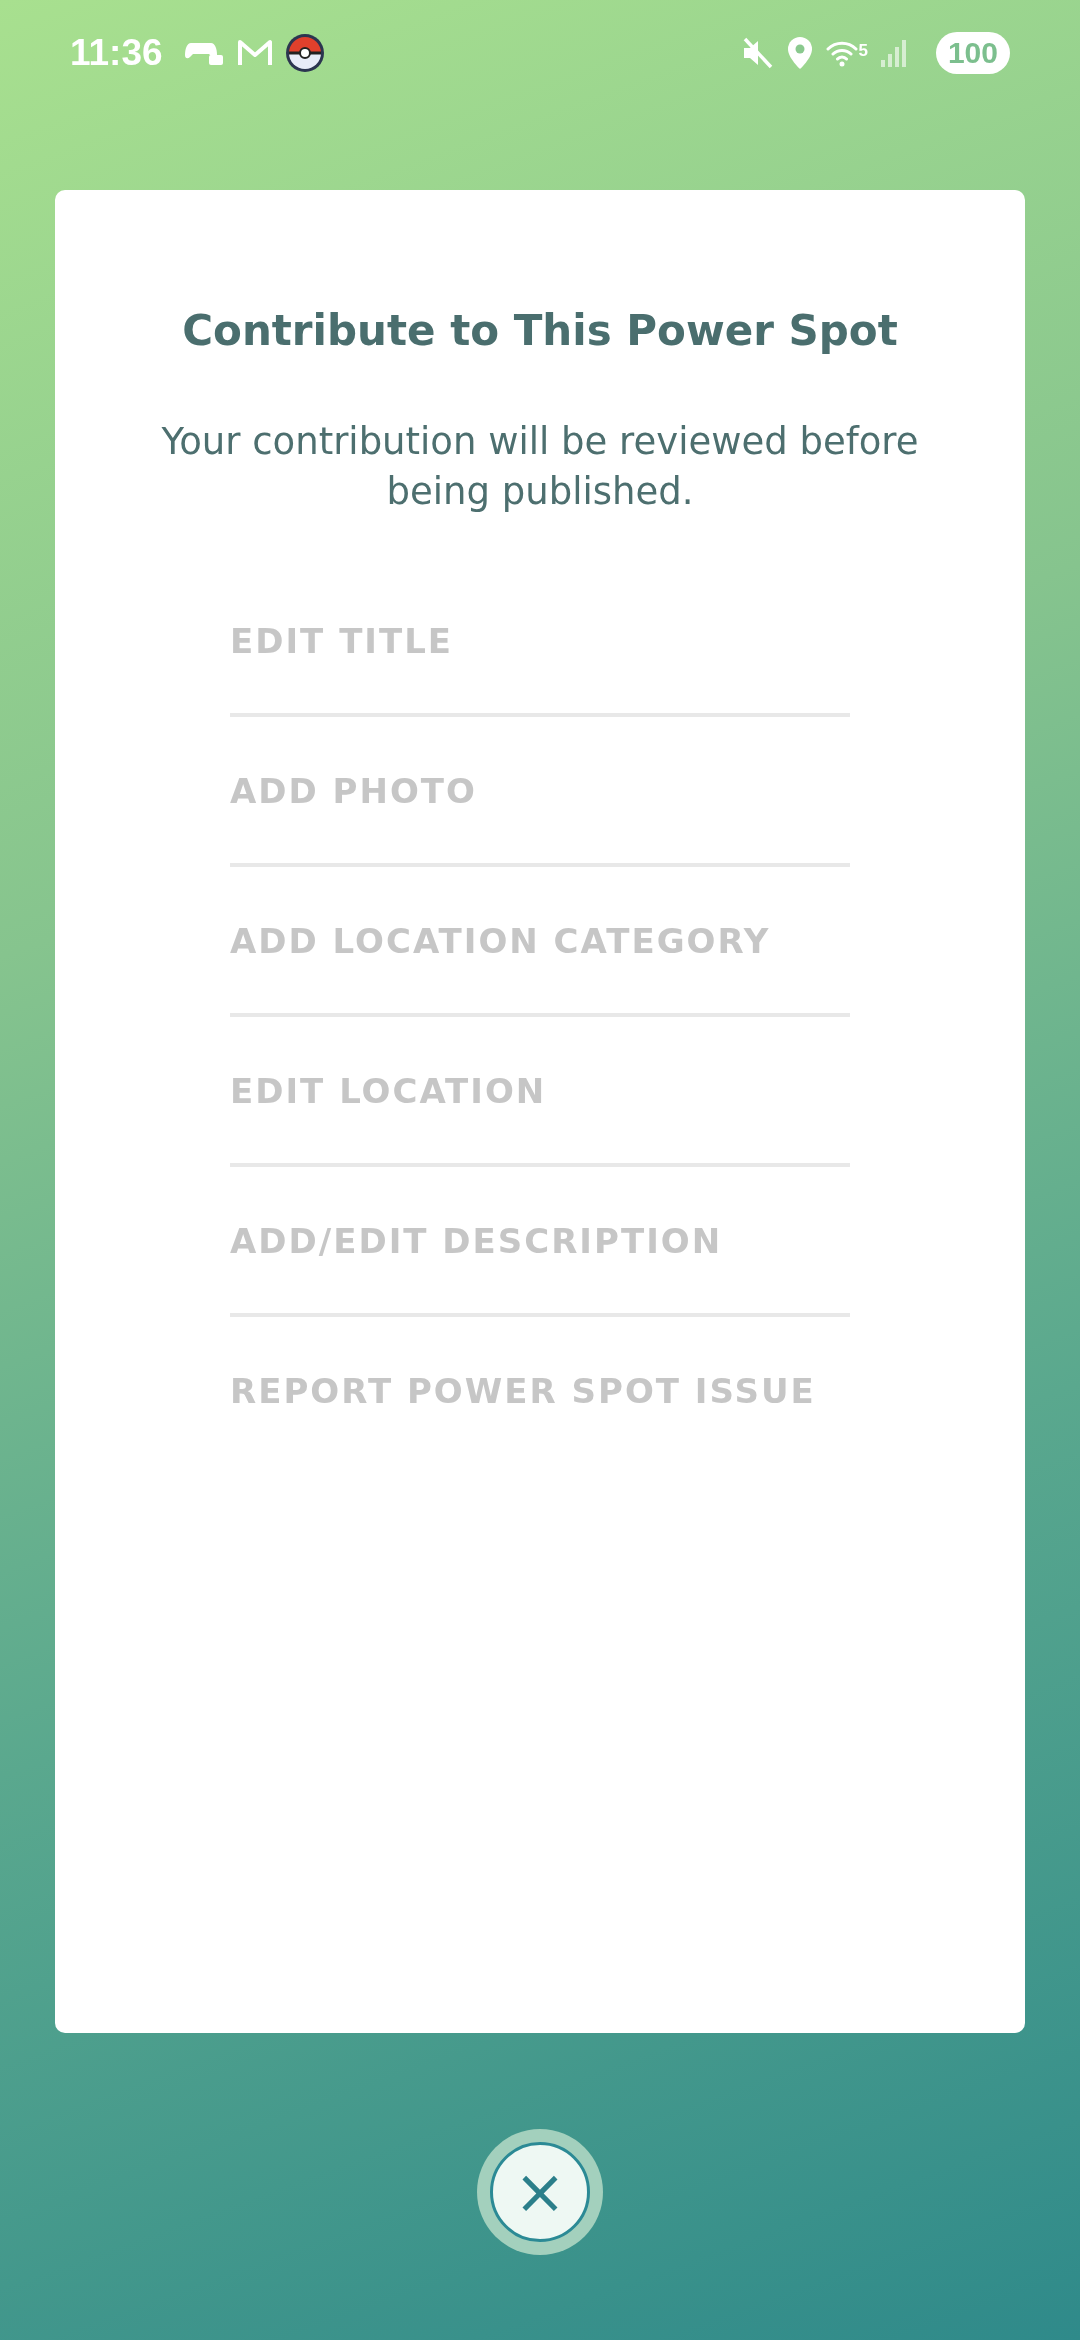  Describe the element at coordinates (388, 1090) in the screenshot. I see `option-link: EDIT LOCATION` at that location.